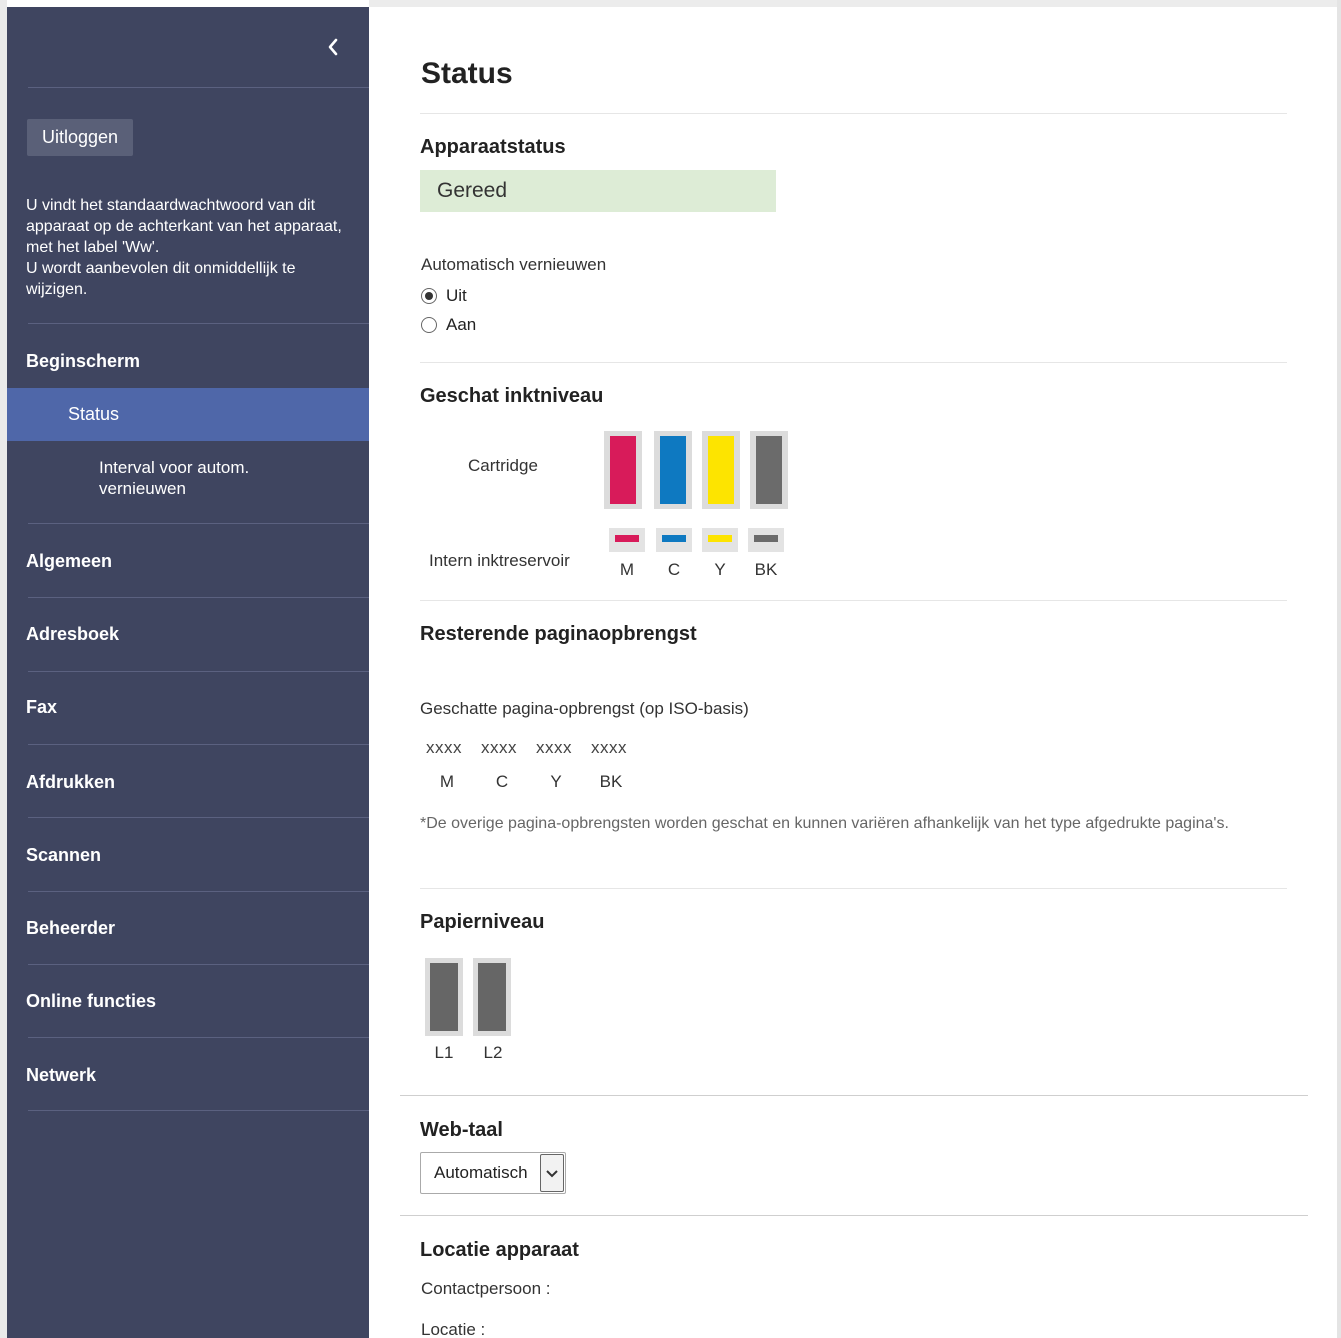  Describe the element at coordinates (456, 295) in the screenshot. I see `radio-label-off: Uit` at that location.